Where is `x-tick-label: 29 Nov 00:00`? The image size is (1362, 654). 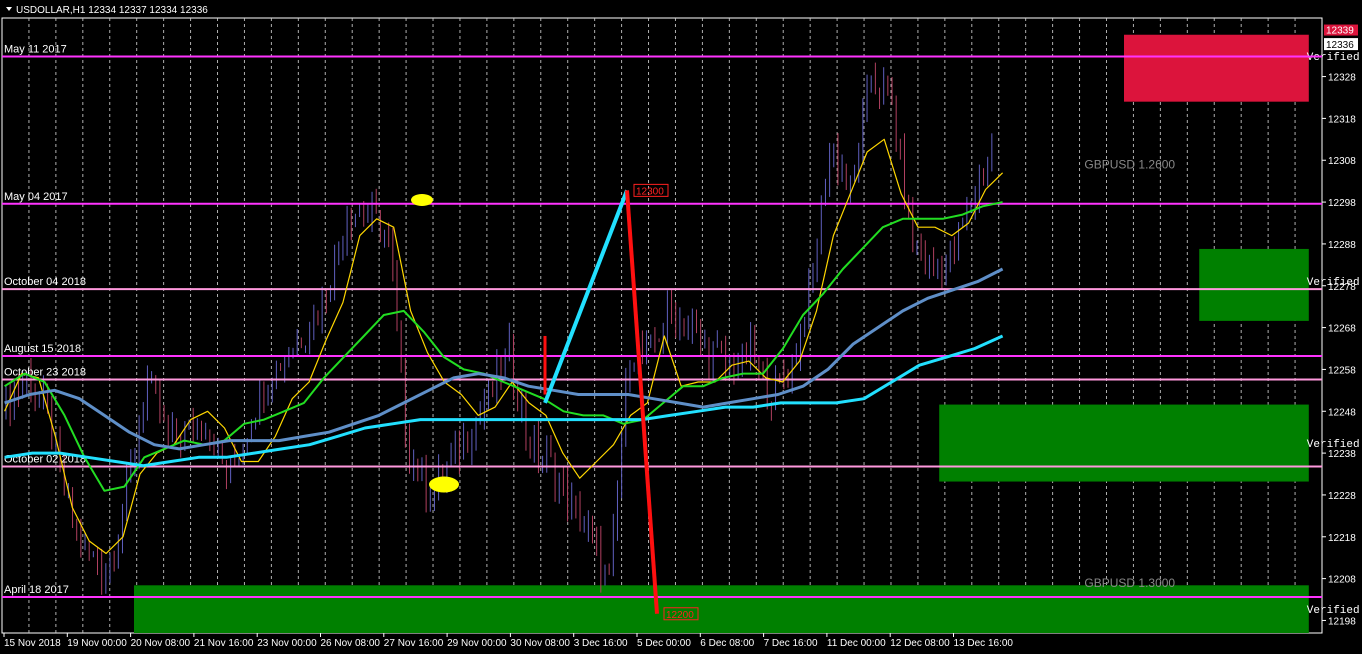 x-tick-label: 29 Nov 00:00 is located at coordinates (477, 643).